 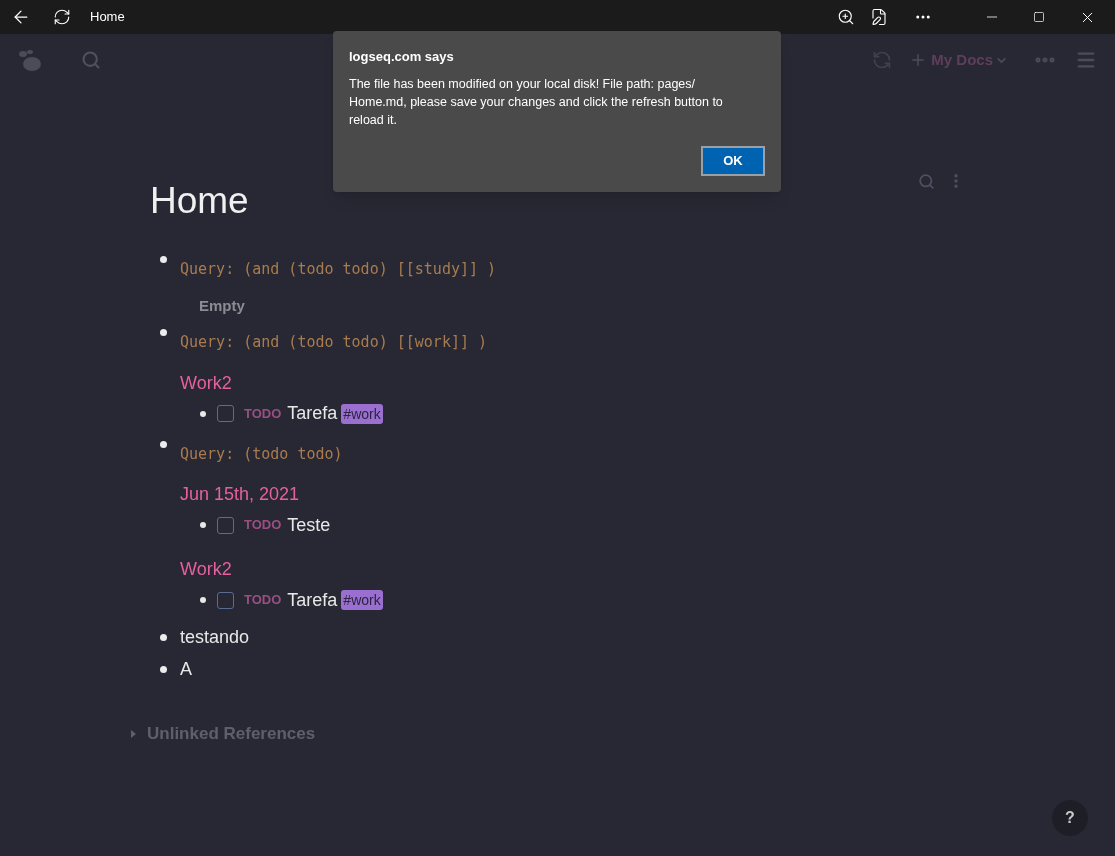 What do you see at coordinates (240, 494) in the screenshot?
I see `page-link: Jun 15th, 2021` at bounding box center [240, 494].